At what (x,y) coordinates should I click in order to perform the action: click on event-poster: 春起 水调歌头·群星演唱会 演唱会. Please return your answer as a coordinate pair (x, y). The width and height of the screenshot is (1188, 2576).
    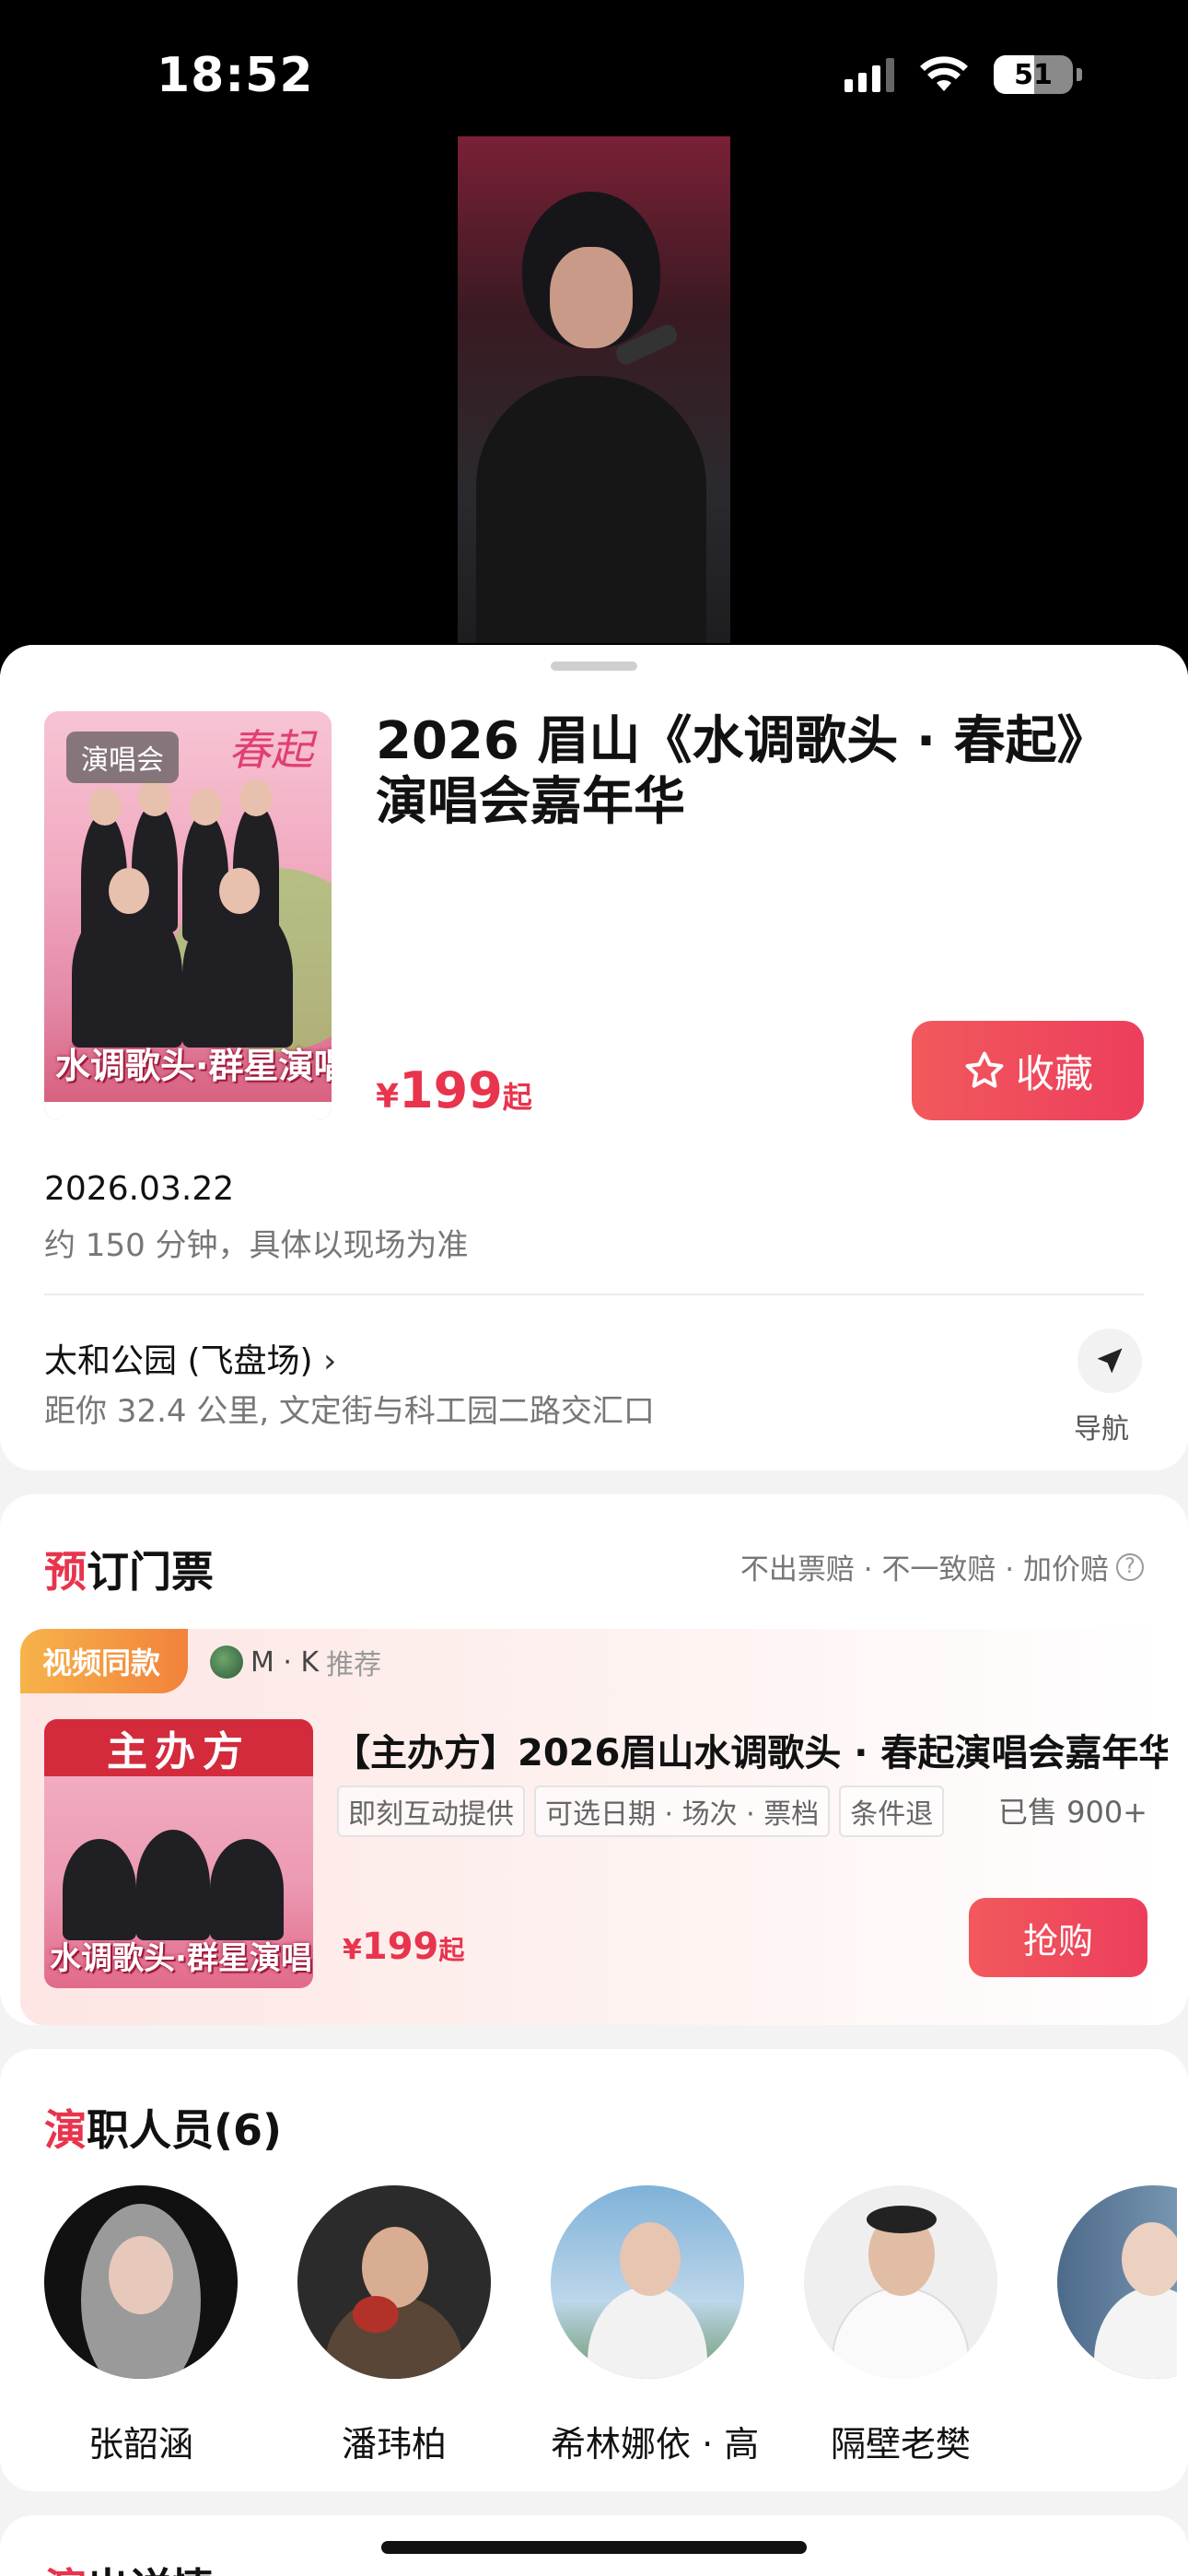
    Looking at the image, I should click on (188, 915).